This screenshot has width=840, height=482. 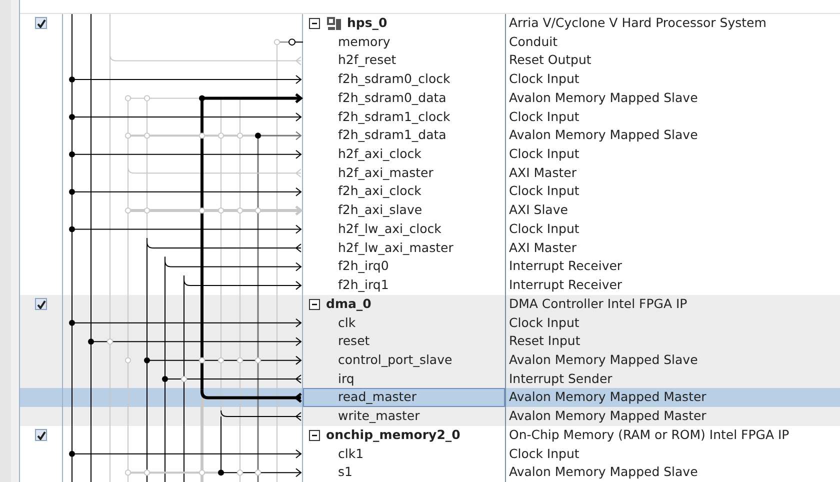 I want to click on interface-name: write_master, so click(x=379, y=416).